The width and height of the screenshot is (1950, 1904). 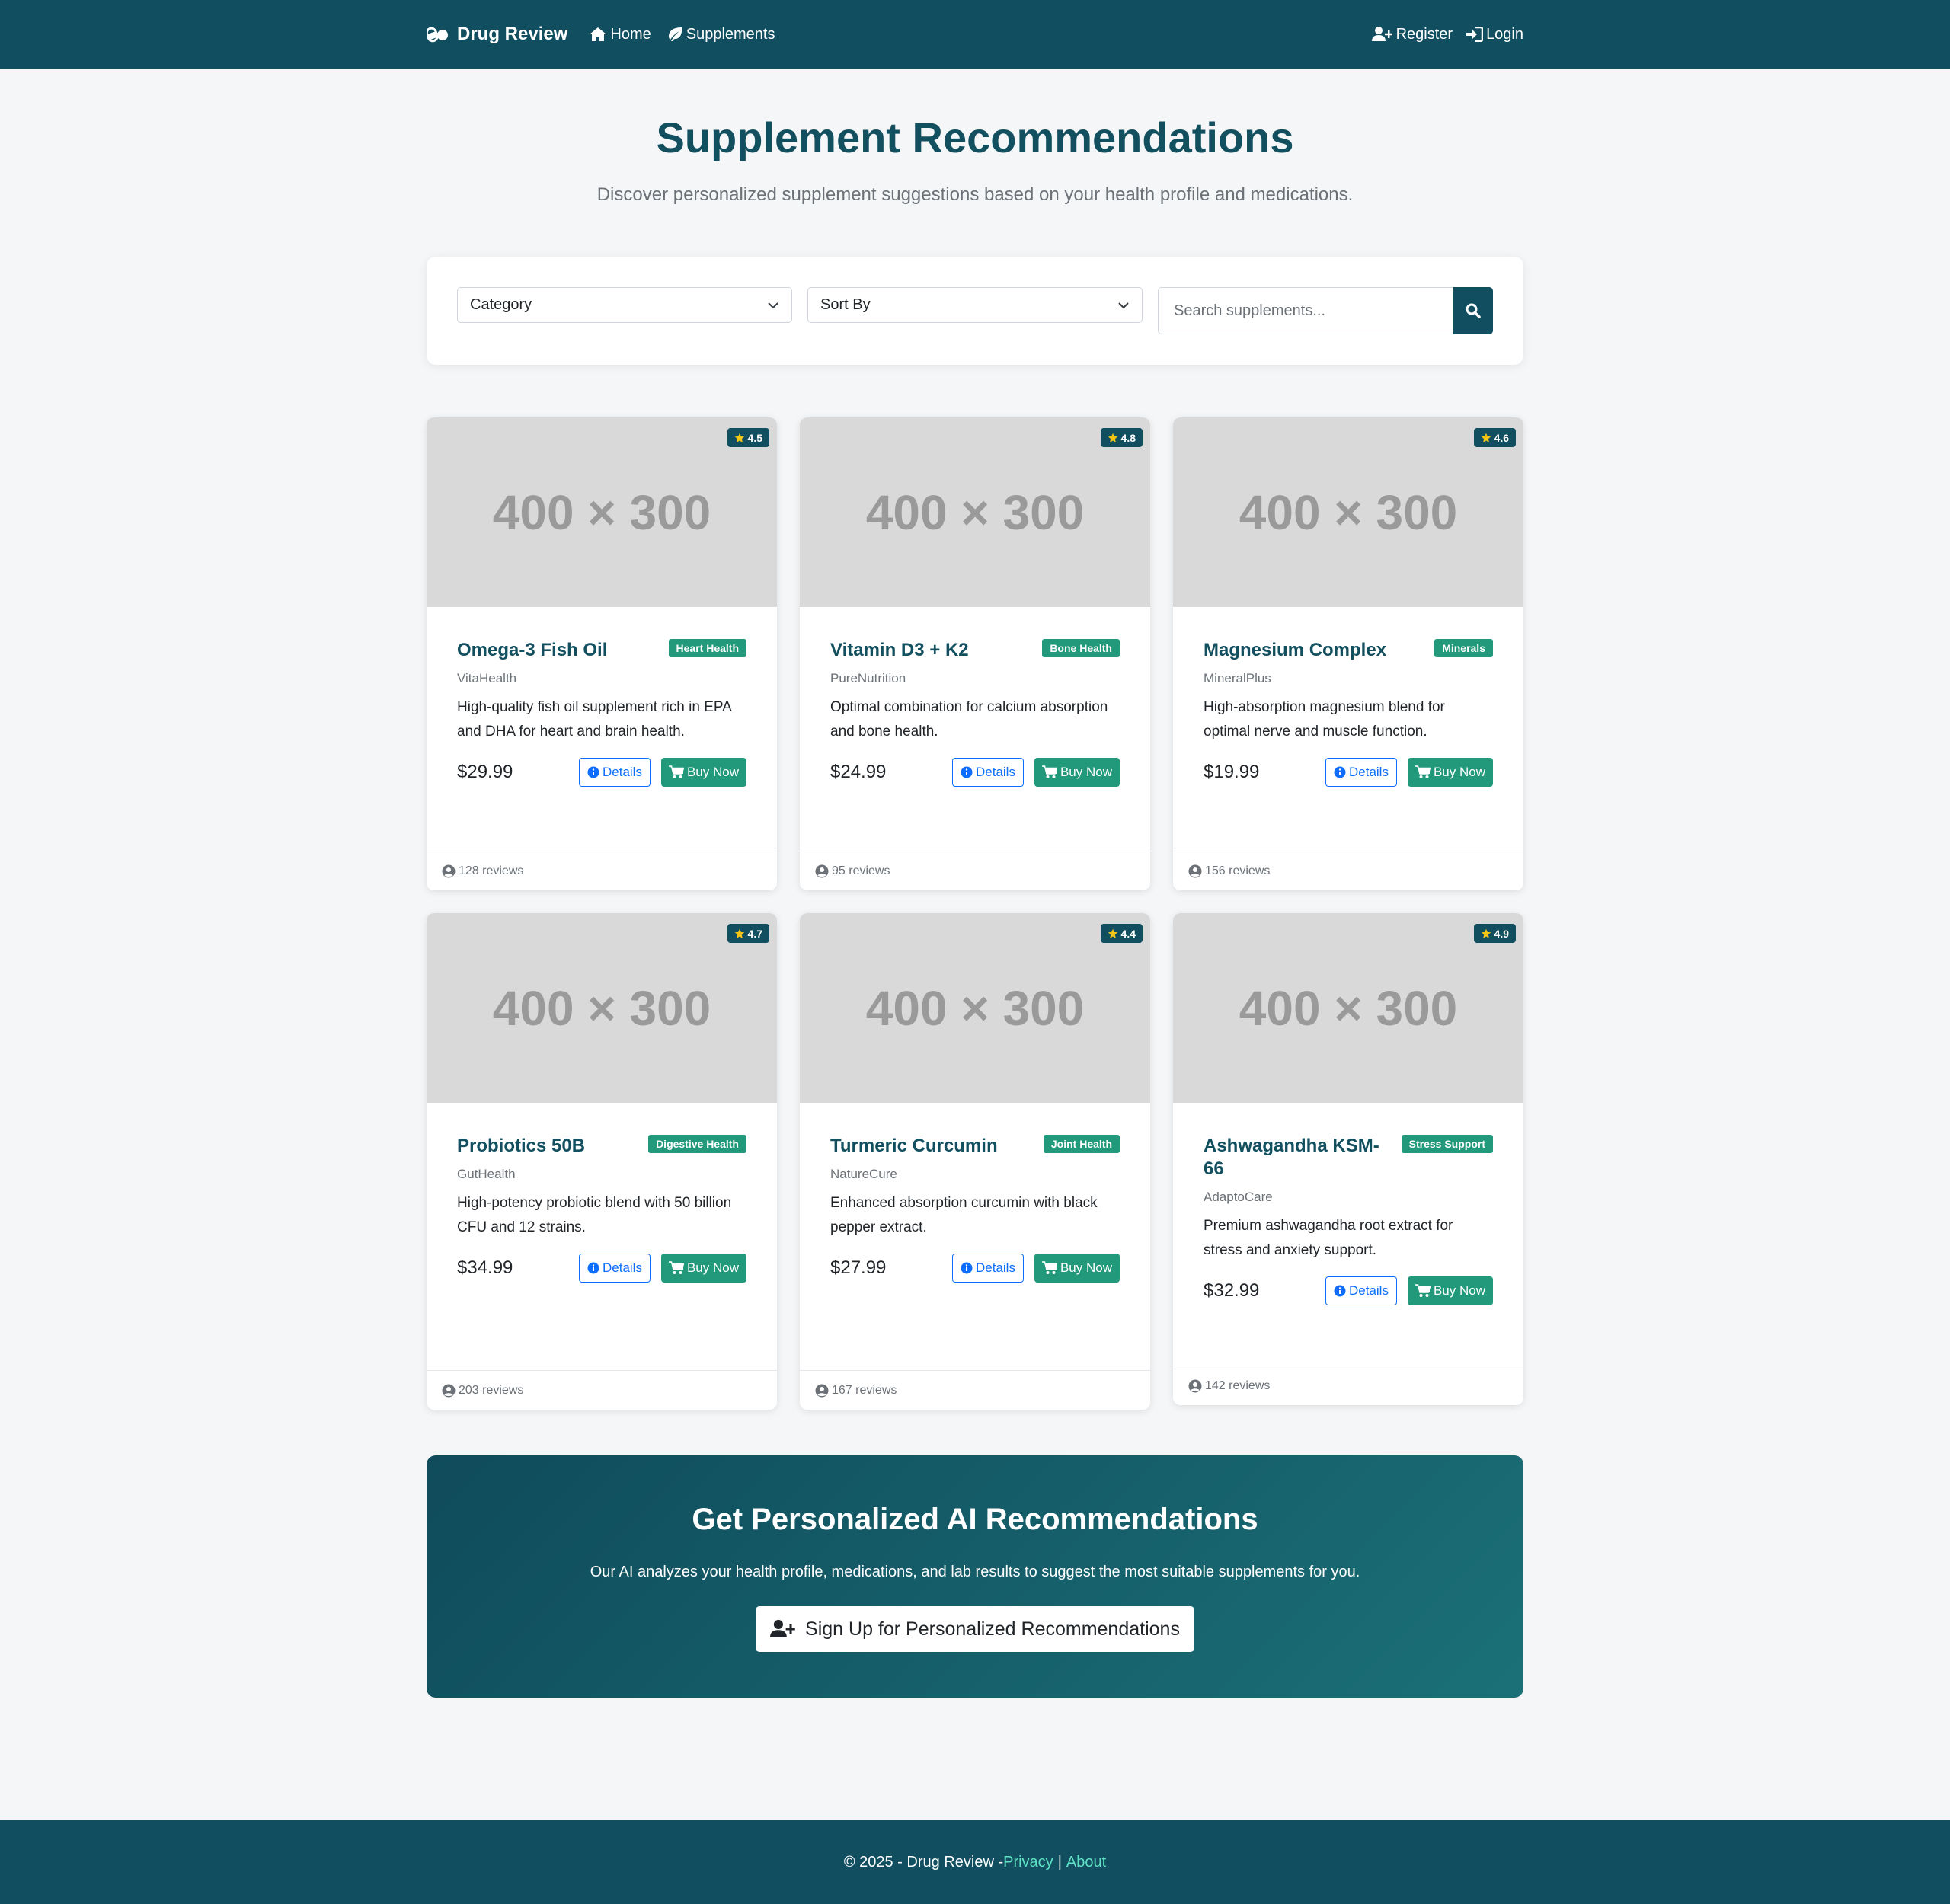 I want to click on nav-home: Home, so click(x=620, y=34).